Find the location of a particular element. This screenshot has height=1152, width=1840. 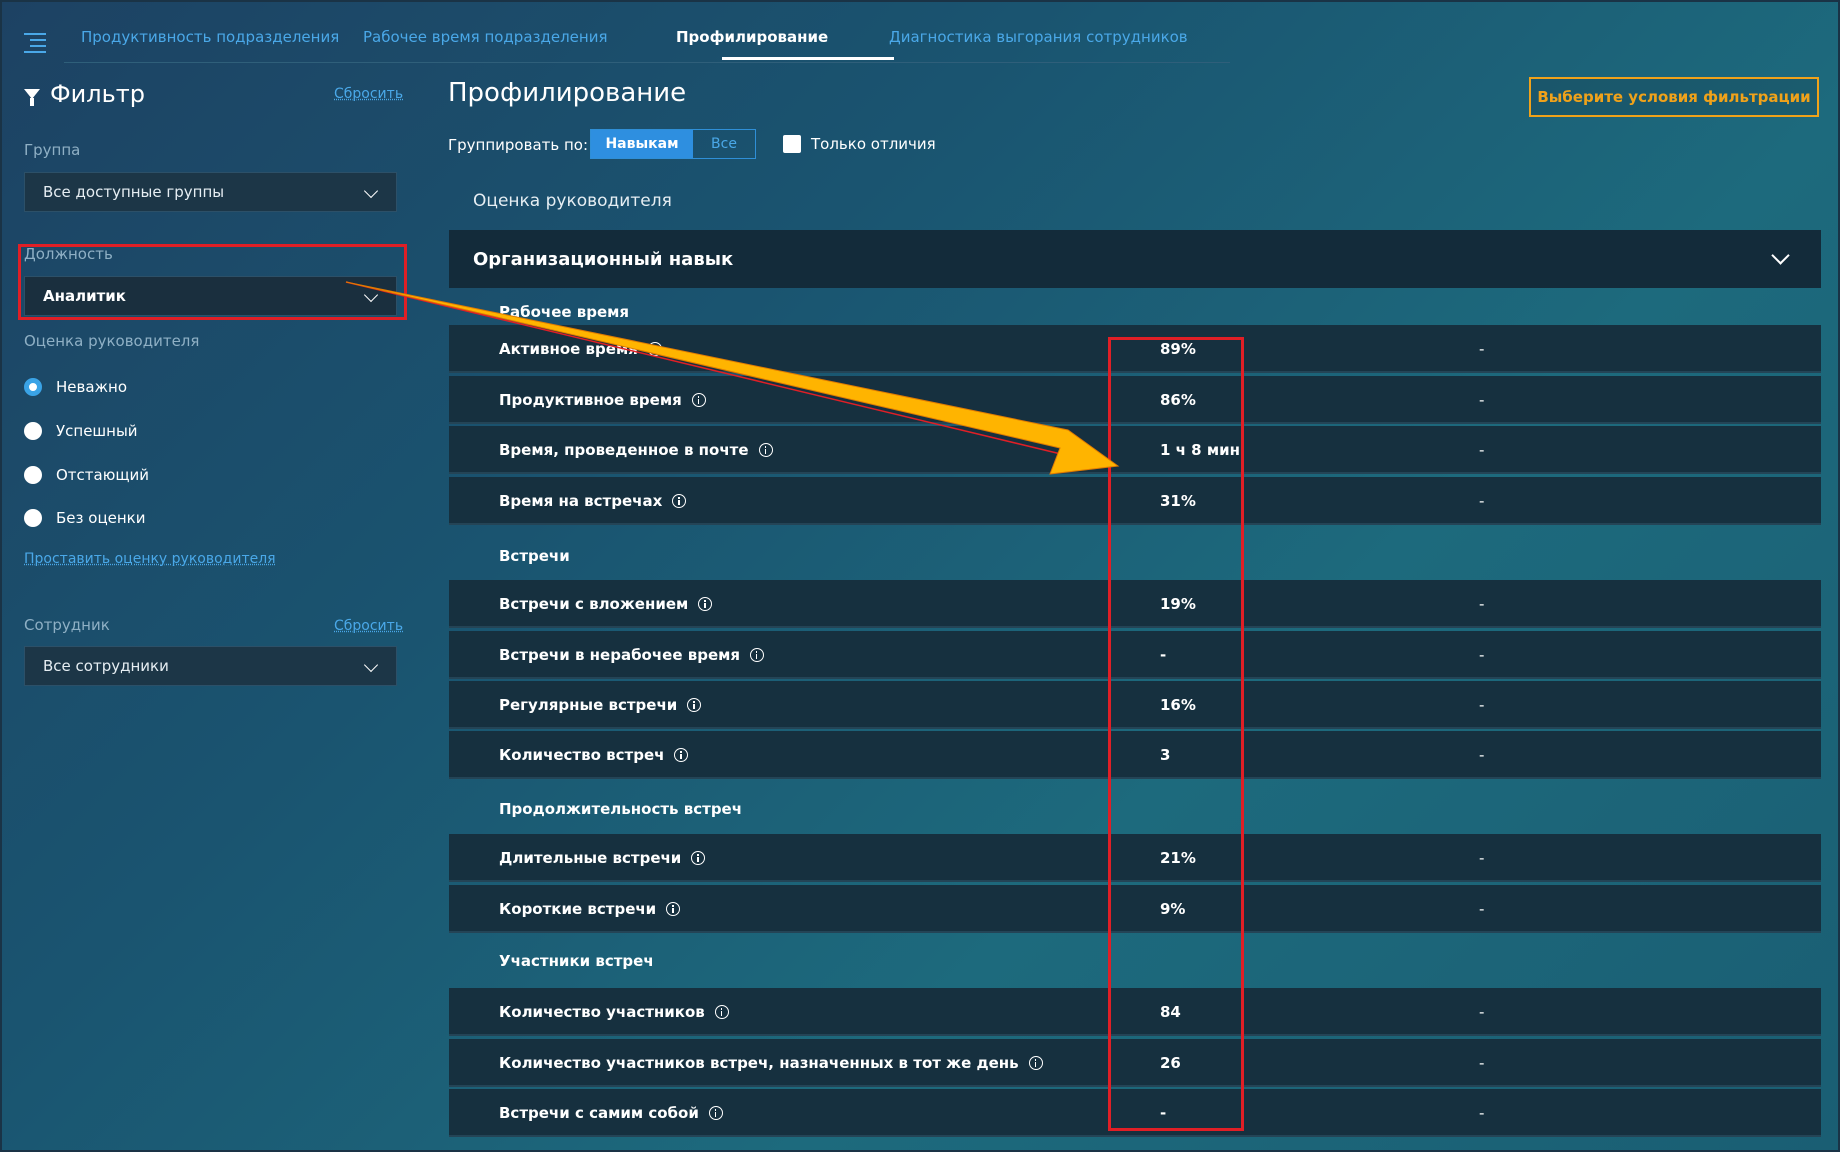

annotation-arrow is located at coordinates (732, 378).